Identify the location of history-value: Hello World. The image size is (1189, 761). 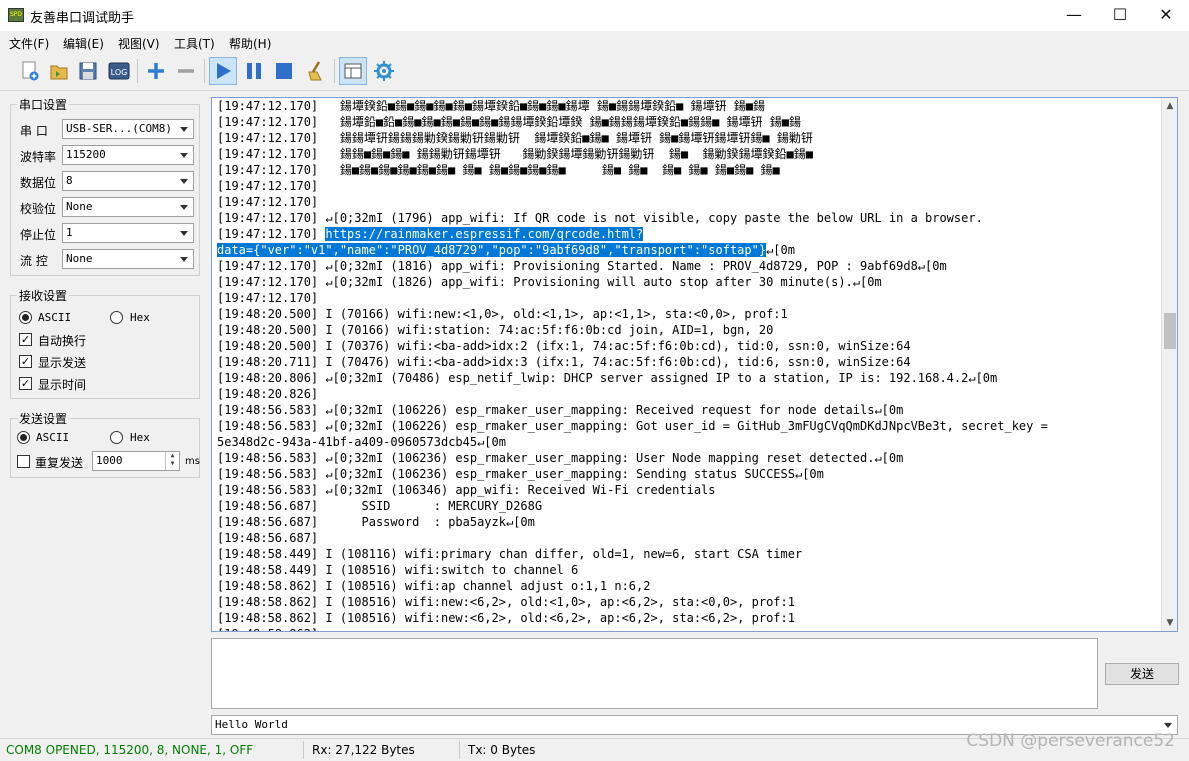
(251, 724).